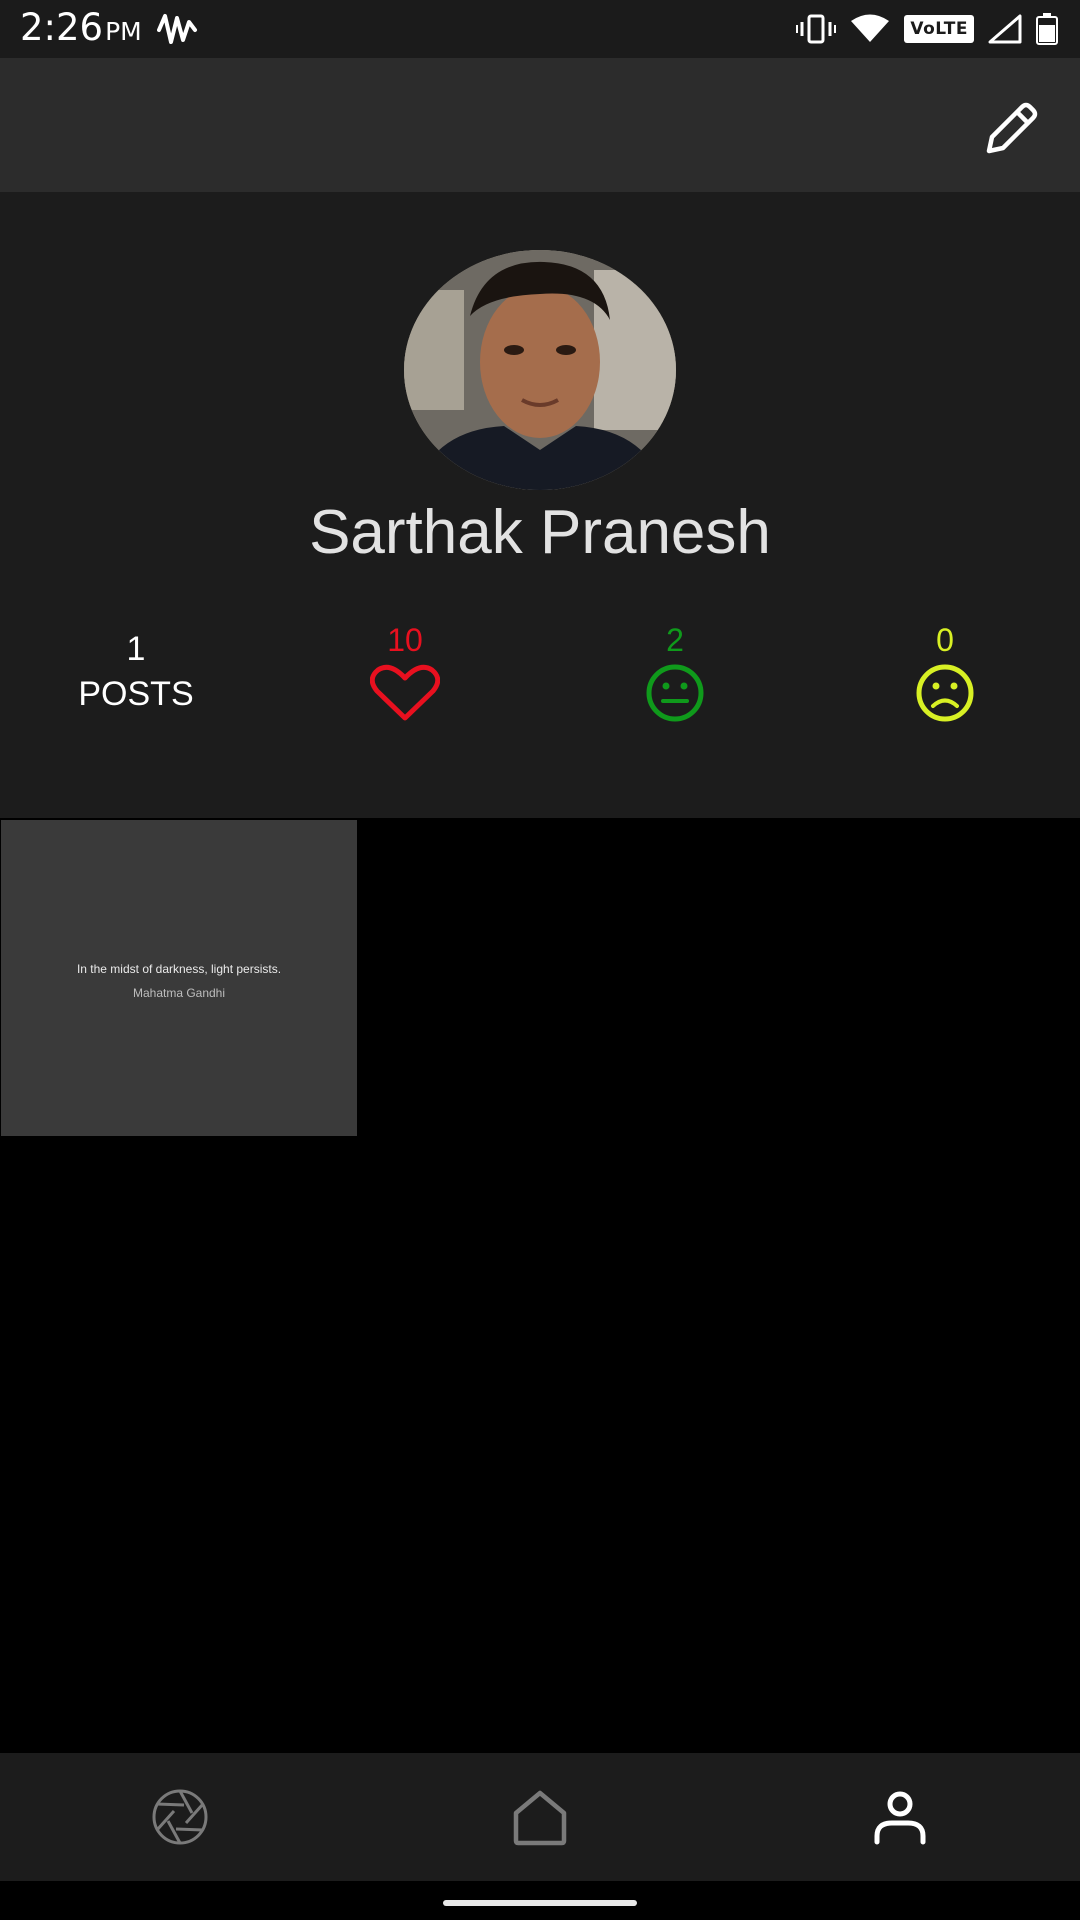  What do you see at coordinates (540, 29) in the screenshot?
I see `status-bar: 2:26PM VoLTE` at bounding box center [540, 29].